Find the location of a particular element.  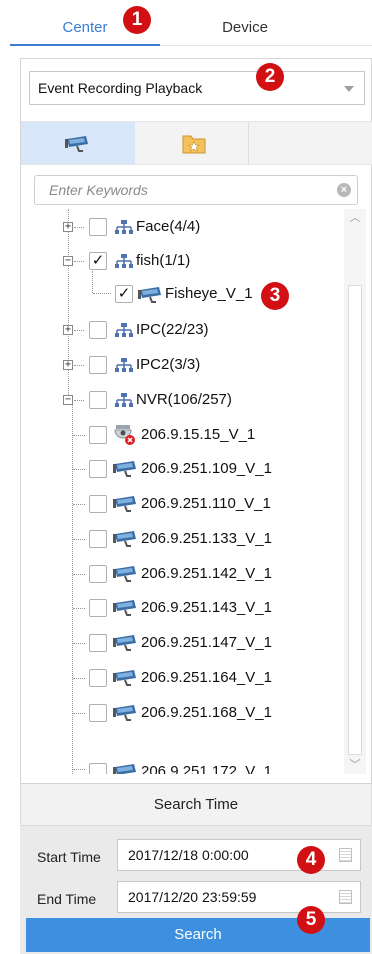

tree-node-label: 206.9.15.15_V_1 is located at coordinates (198, 434).